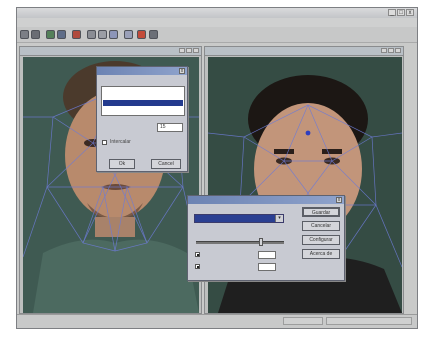  I want to click on ok-button: Ok, so click(122, 164).